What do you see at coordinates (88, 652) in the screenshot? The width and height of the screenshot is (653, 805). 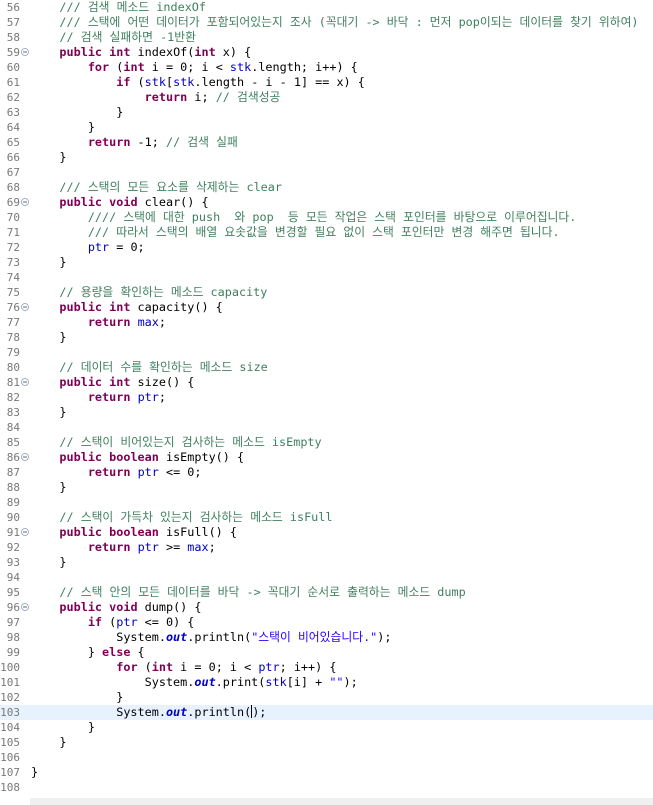 I see `code-text: } else {` at bounding box center [88, 652].